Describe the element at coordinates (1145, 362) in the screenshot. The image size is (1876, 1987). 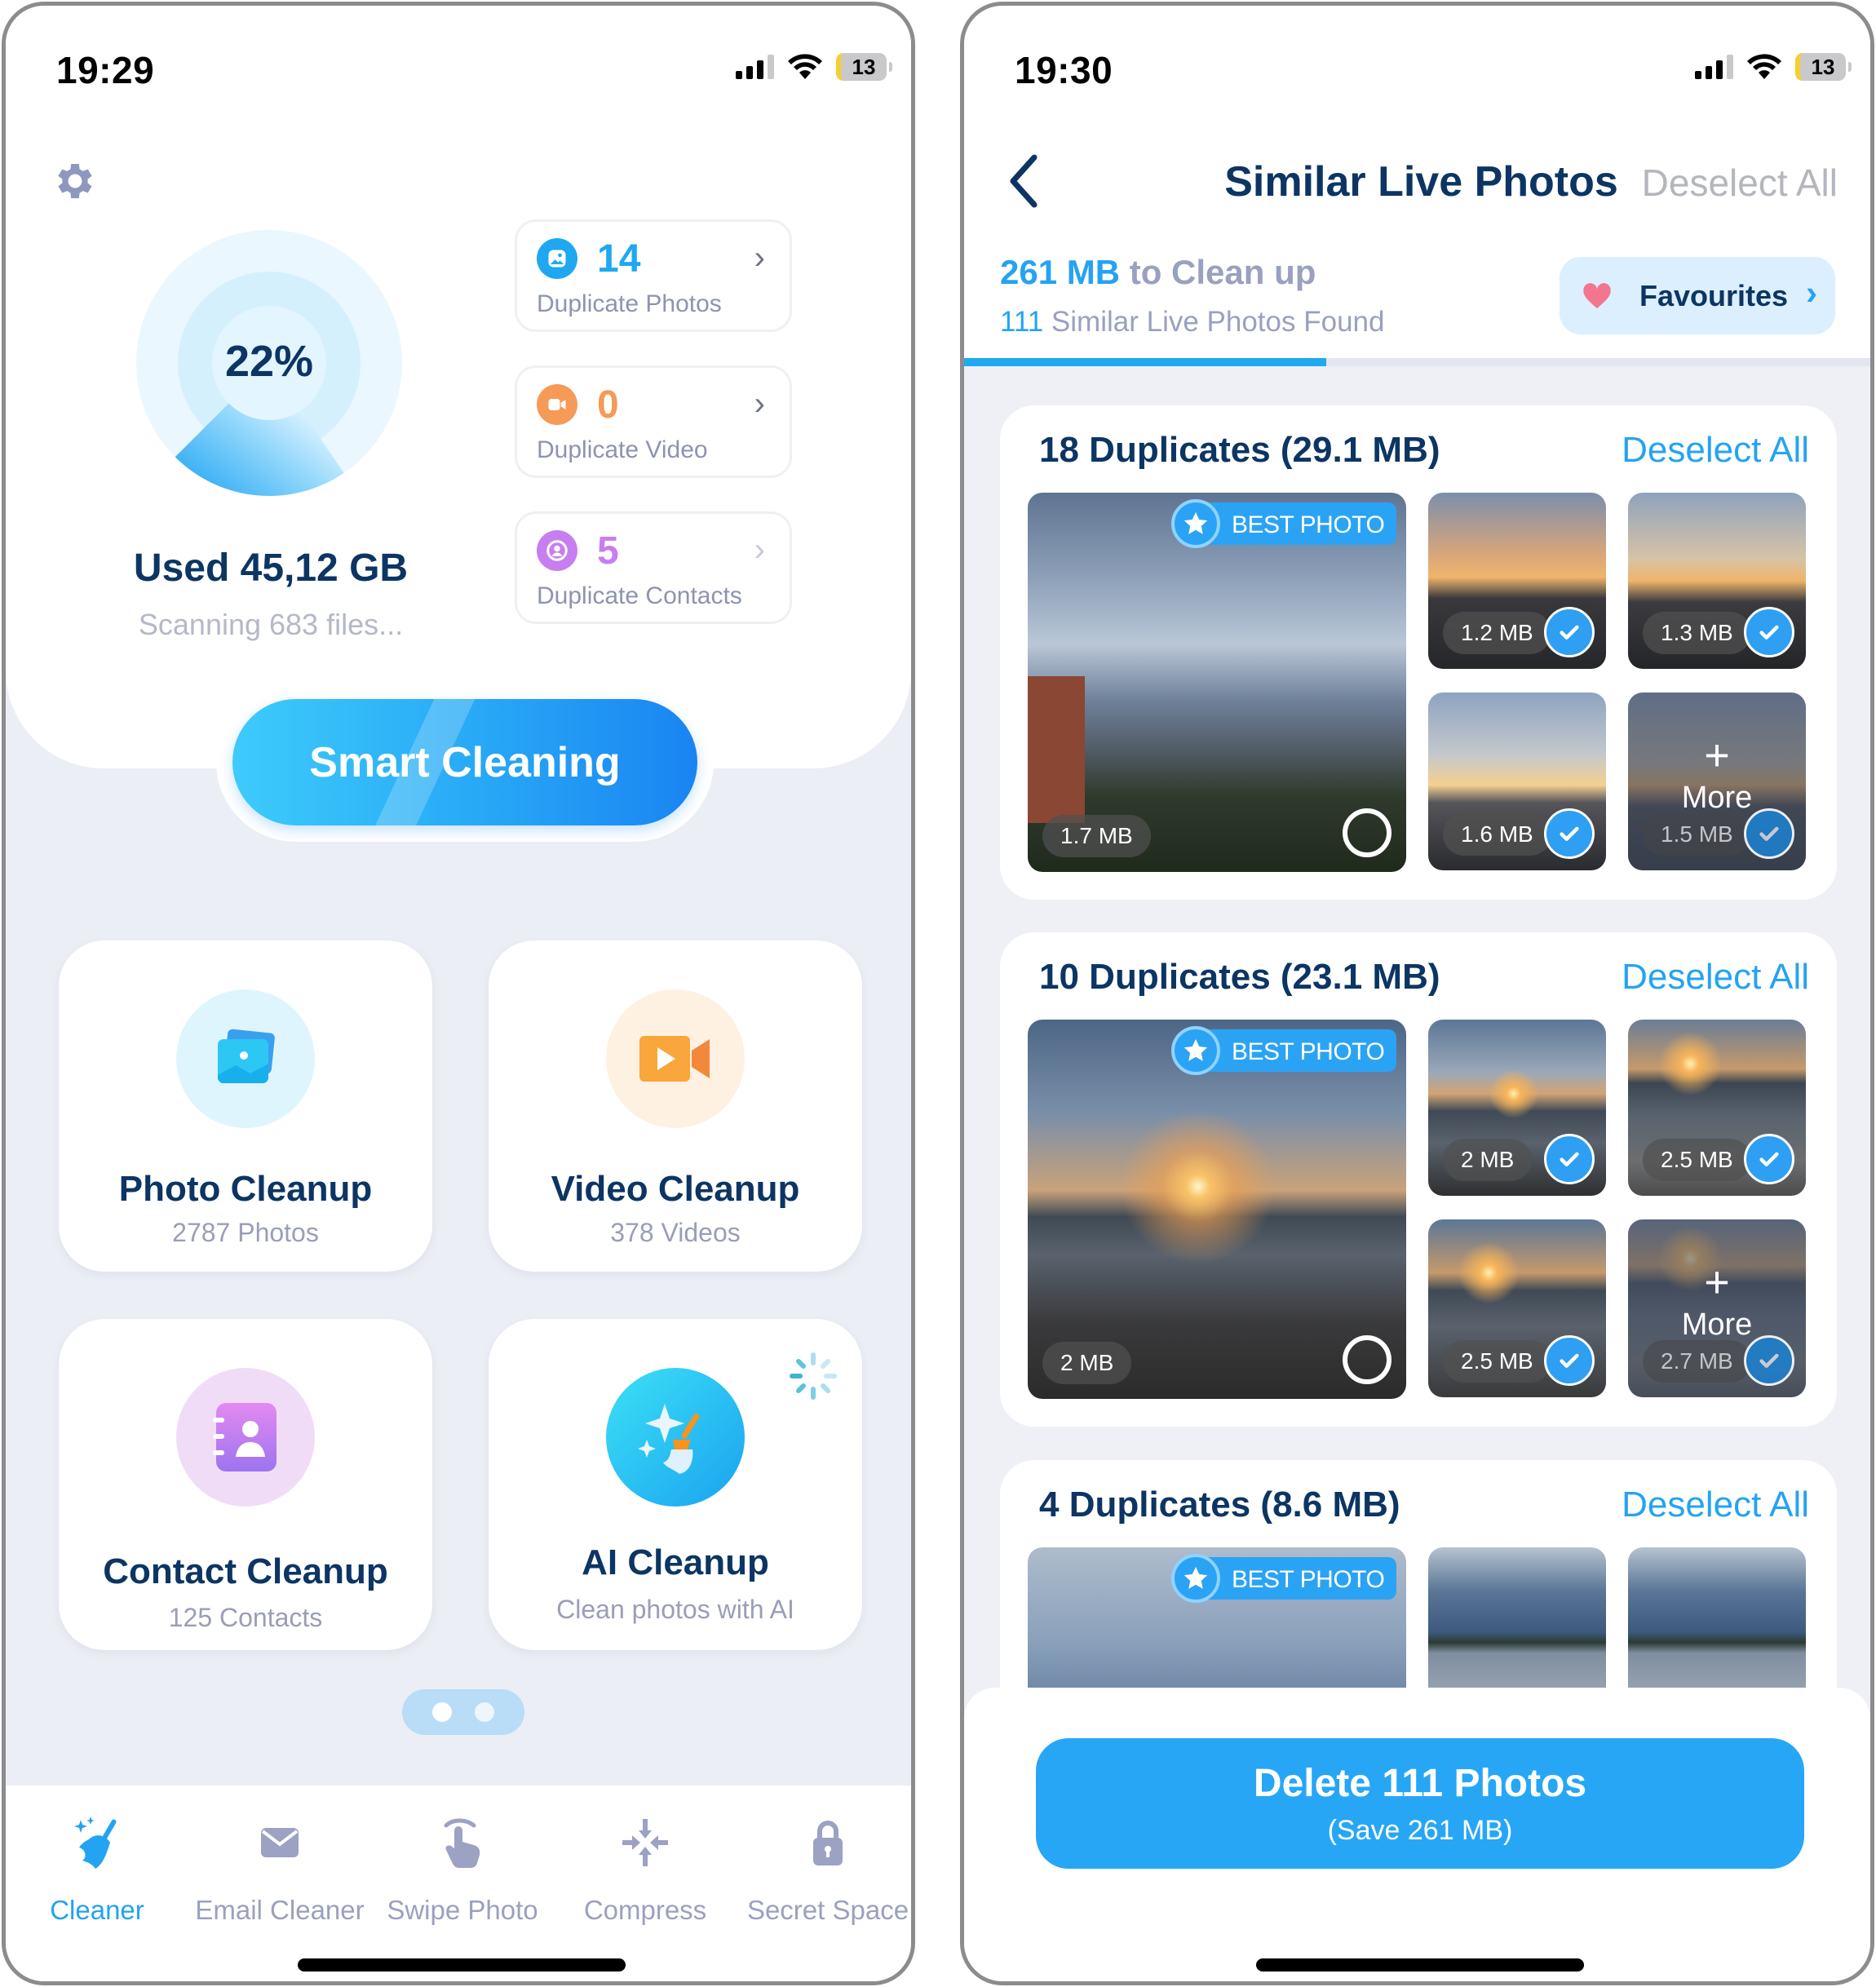
I see `scan-progress-fill` at that location.